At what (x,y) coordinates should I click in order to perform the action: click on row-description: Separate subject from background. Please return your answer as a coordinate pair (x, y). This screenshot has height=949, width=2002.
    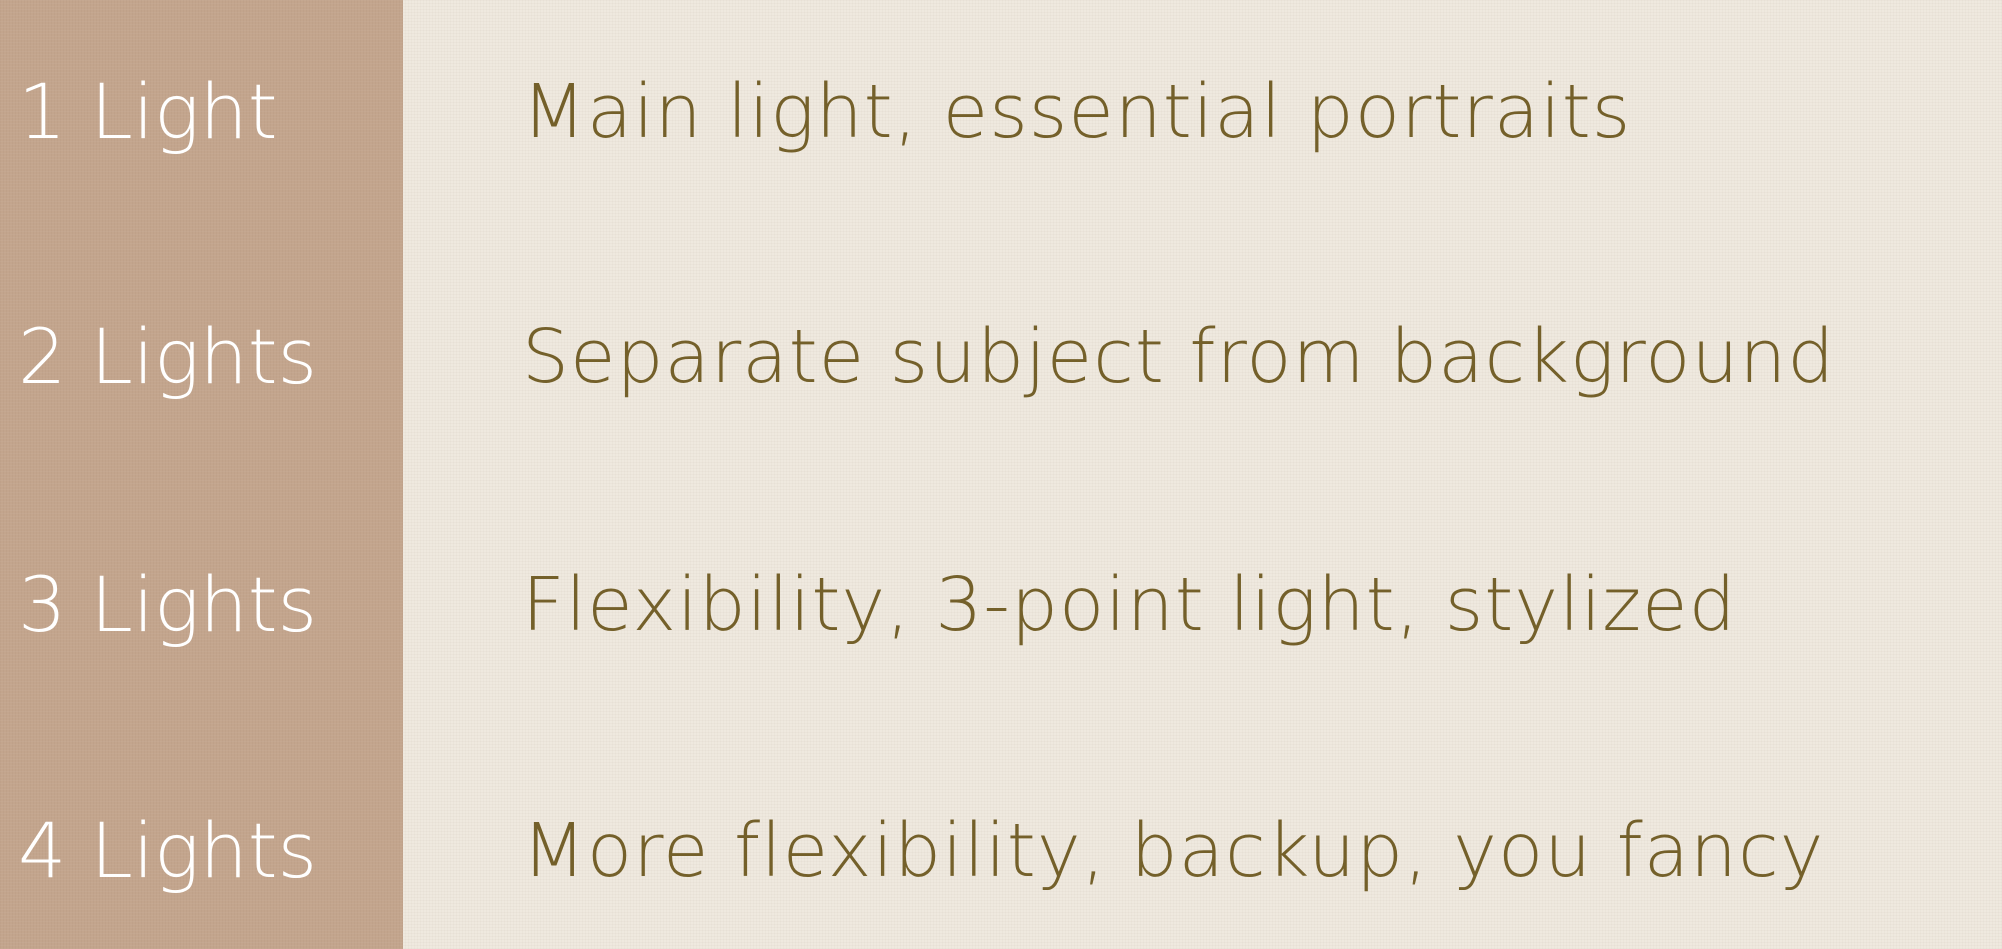
    Looking at the image, I should click on (1179, 357).